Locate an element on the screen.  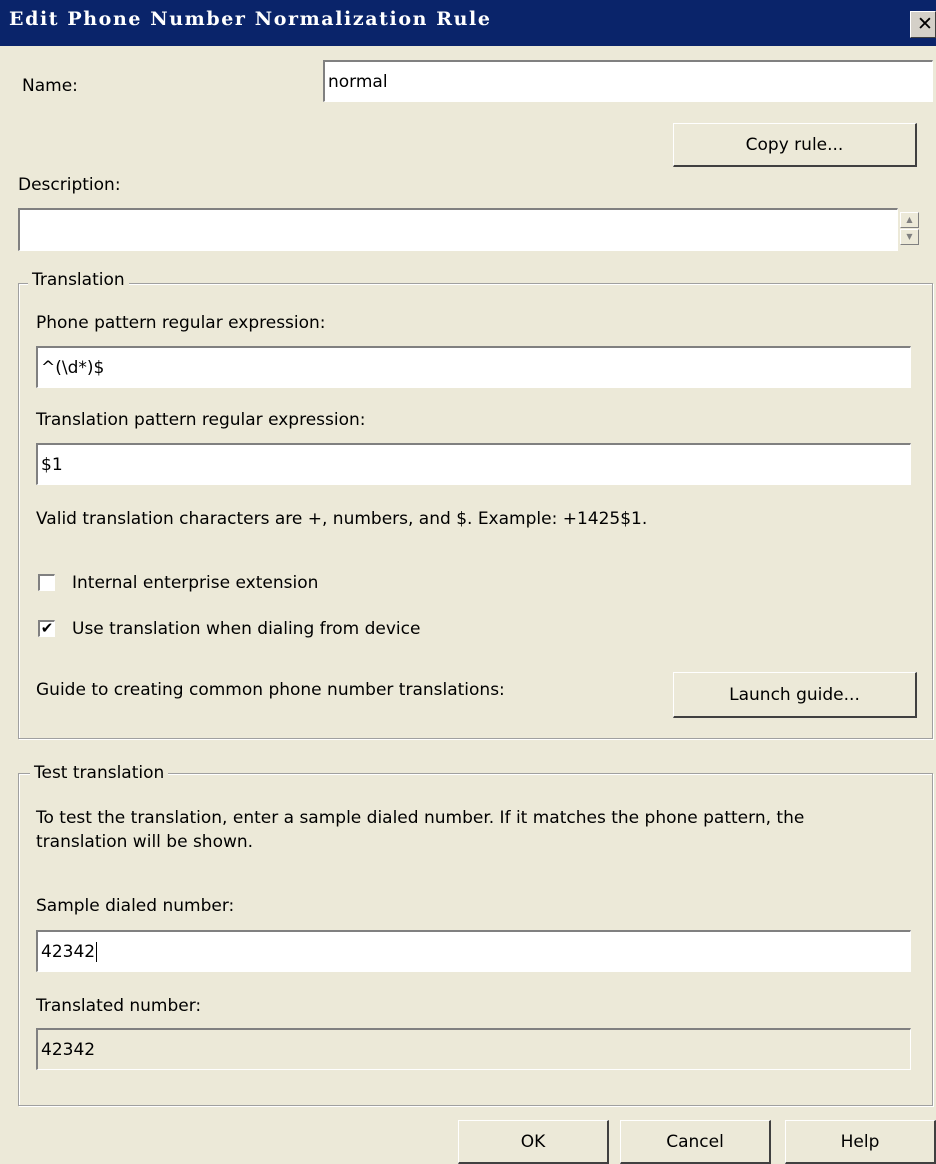
translated-number-field: 42342 is located at coordinates (473, 1049).